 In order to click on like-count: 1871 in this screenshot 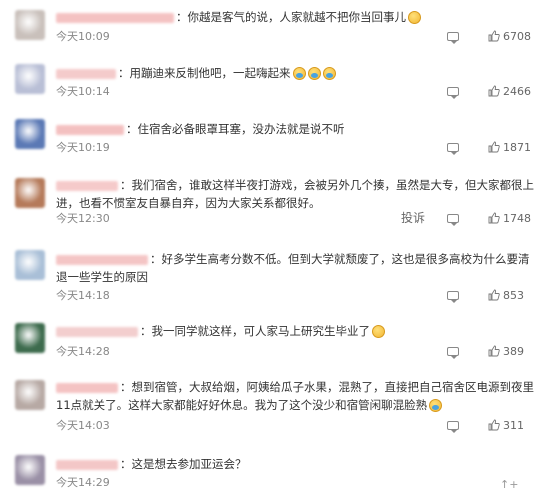, I will do `click(517, 147)`.